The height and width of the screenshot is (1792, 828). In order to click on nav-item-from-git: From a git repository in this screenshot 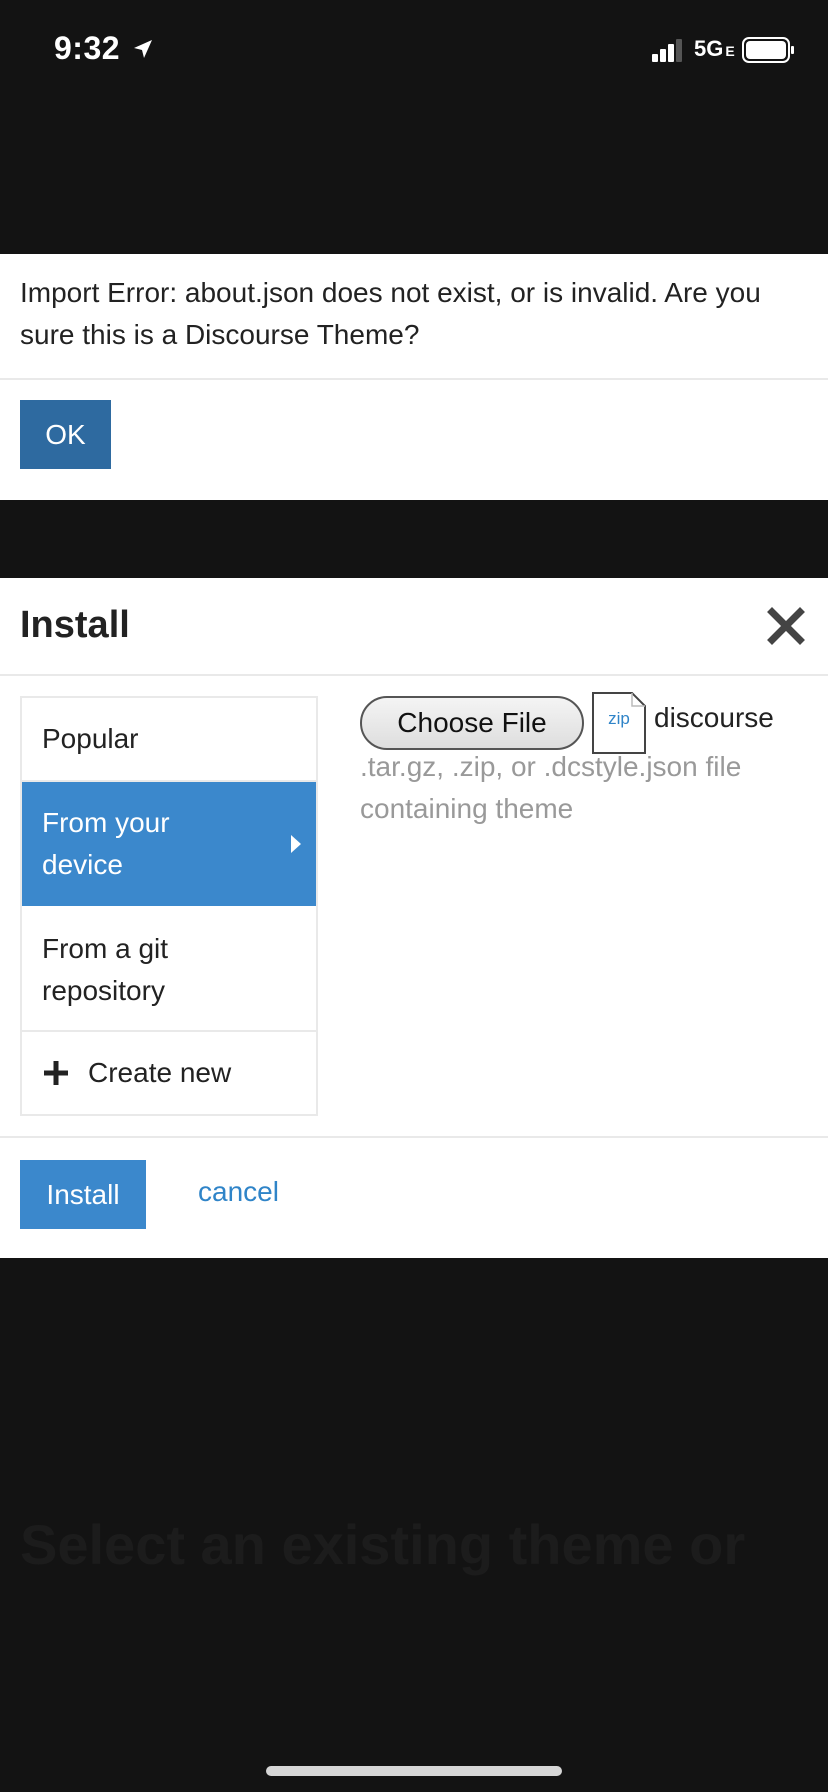, I will do `click(169, 969)`.